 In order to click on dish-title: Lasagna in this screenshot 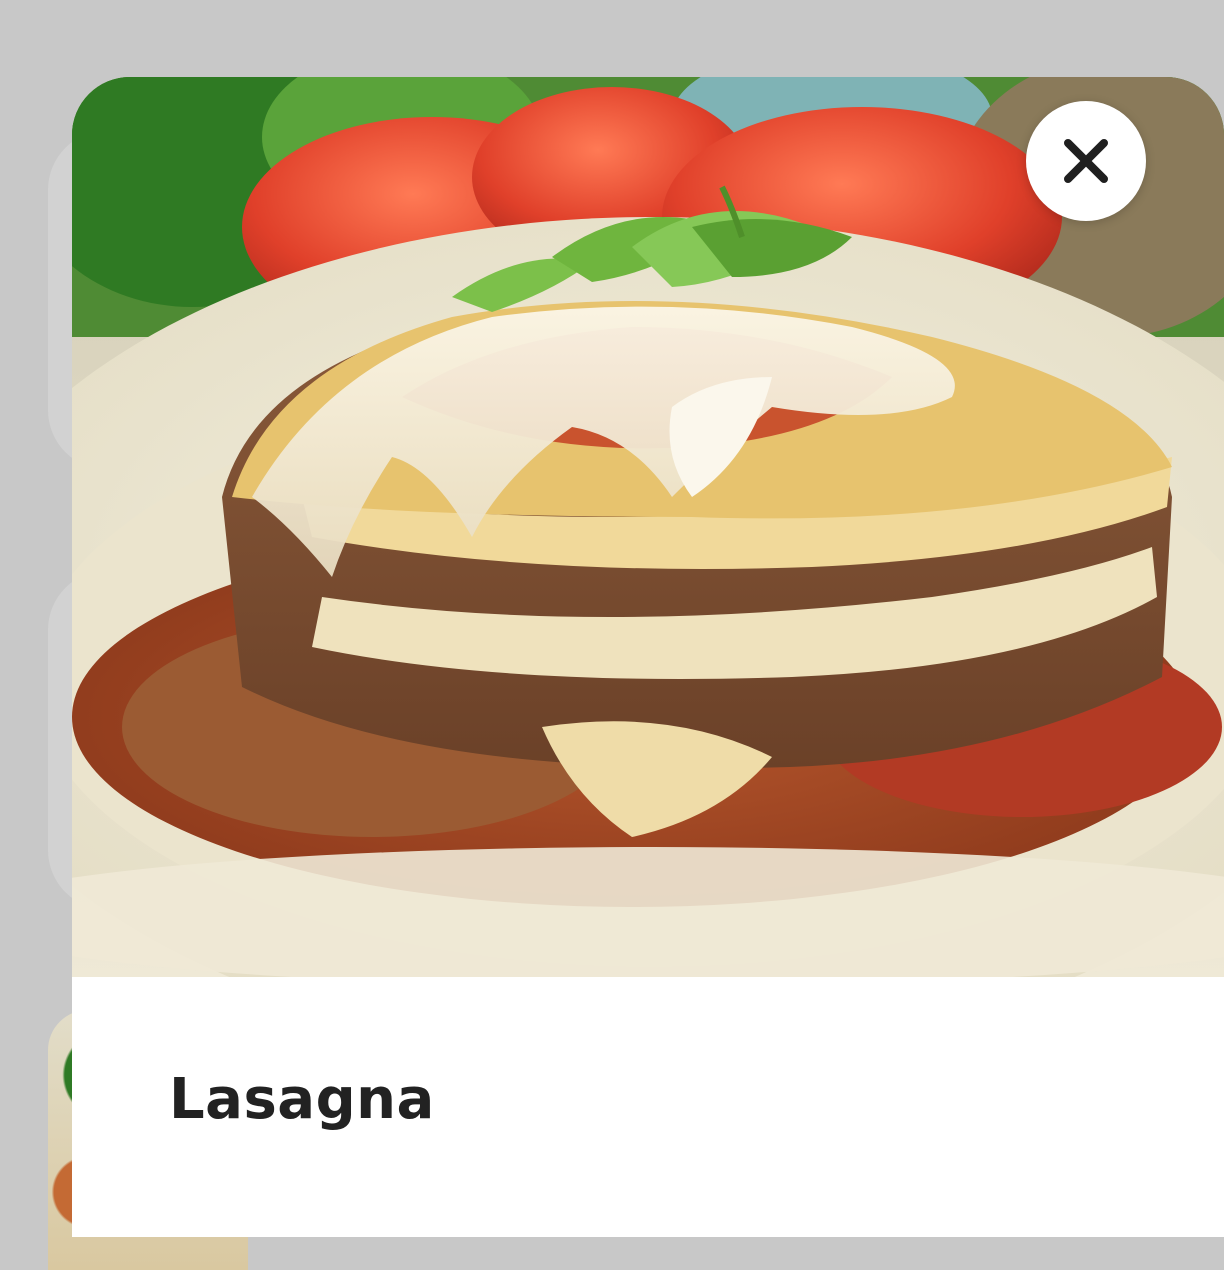, I will do `click(302, 1099)`.